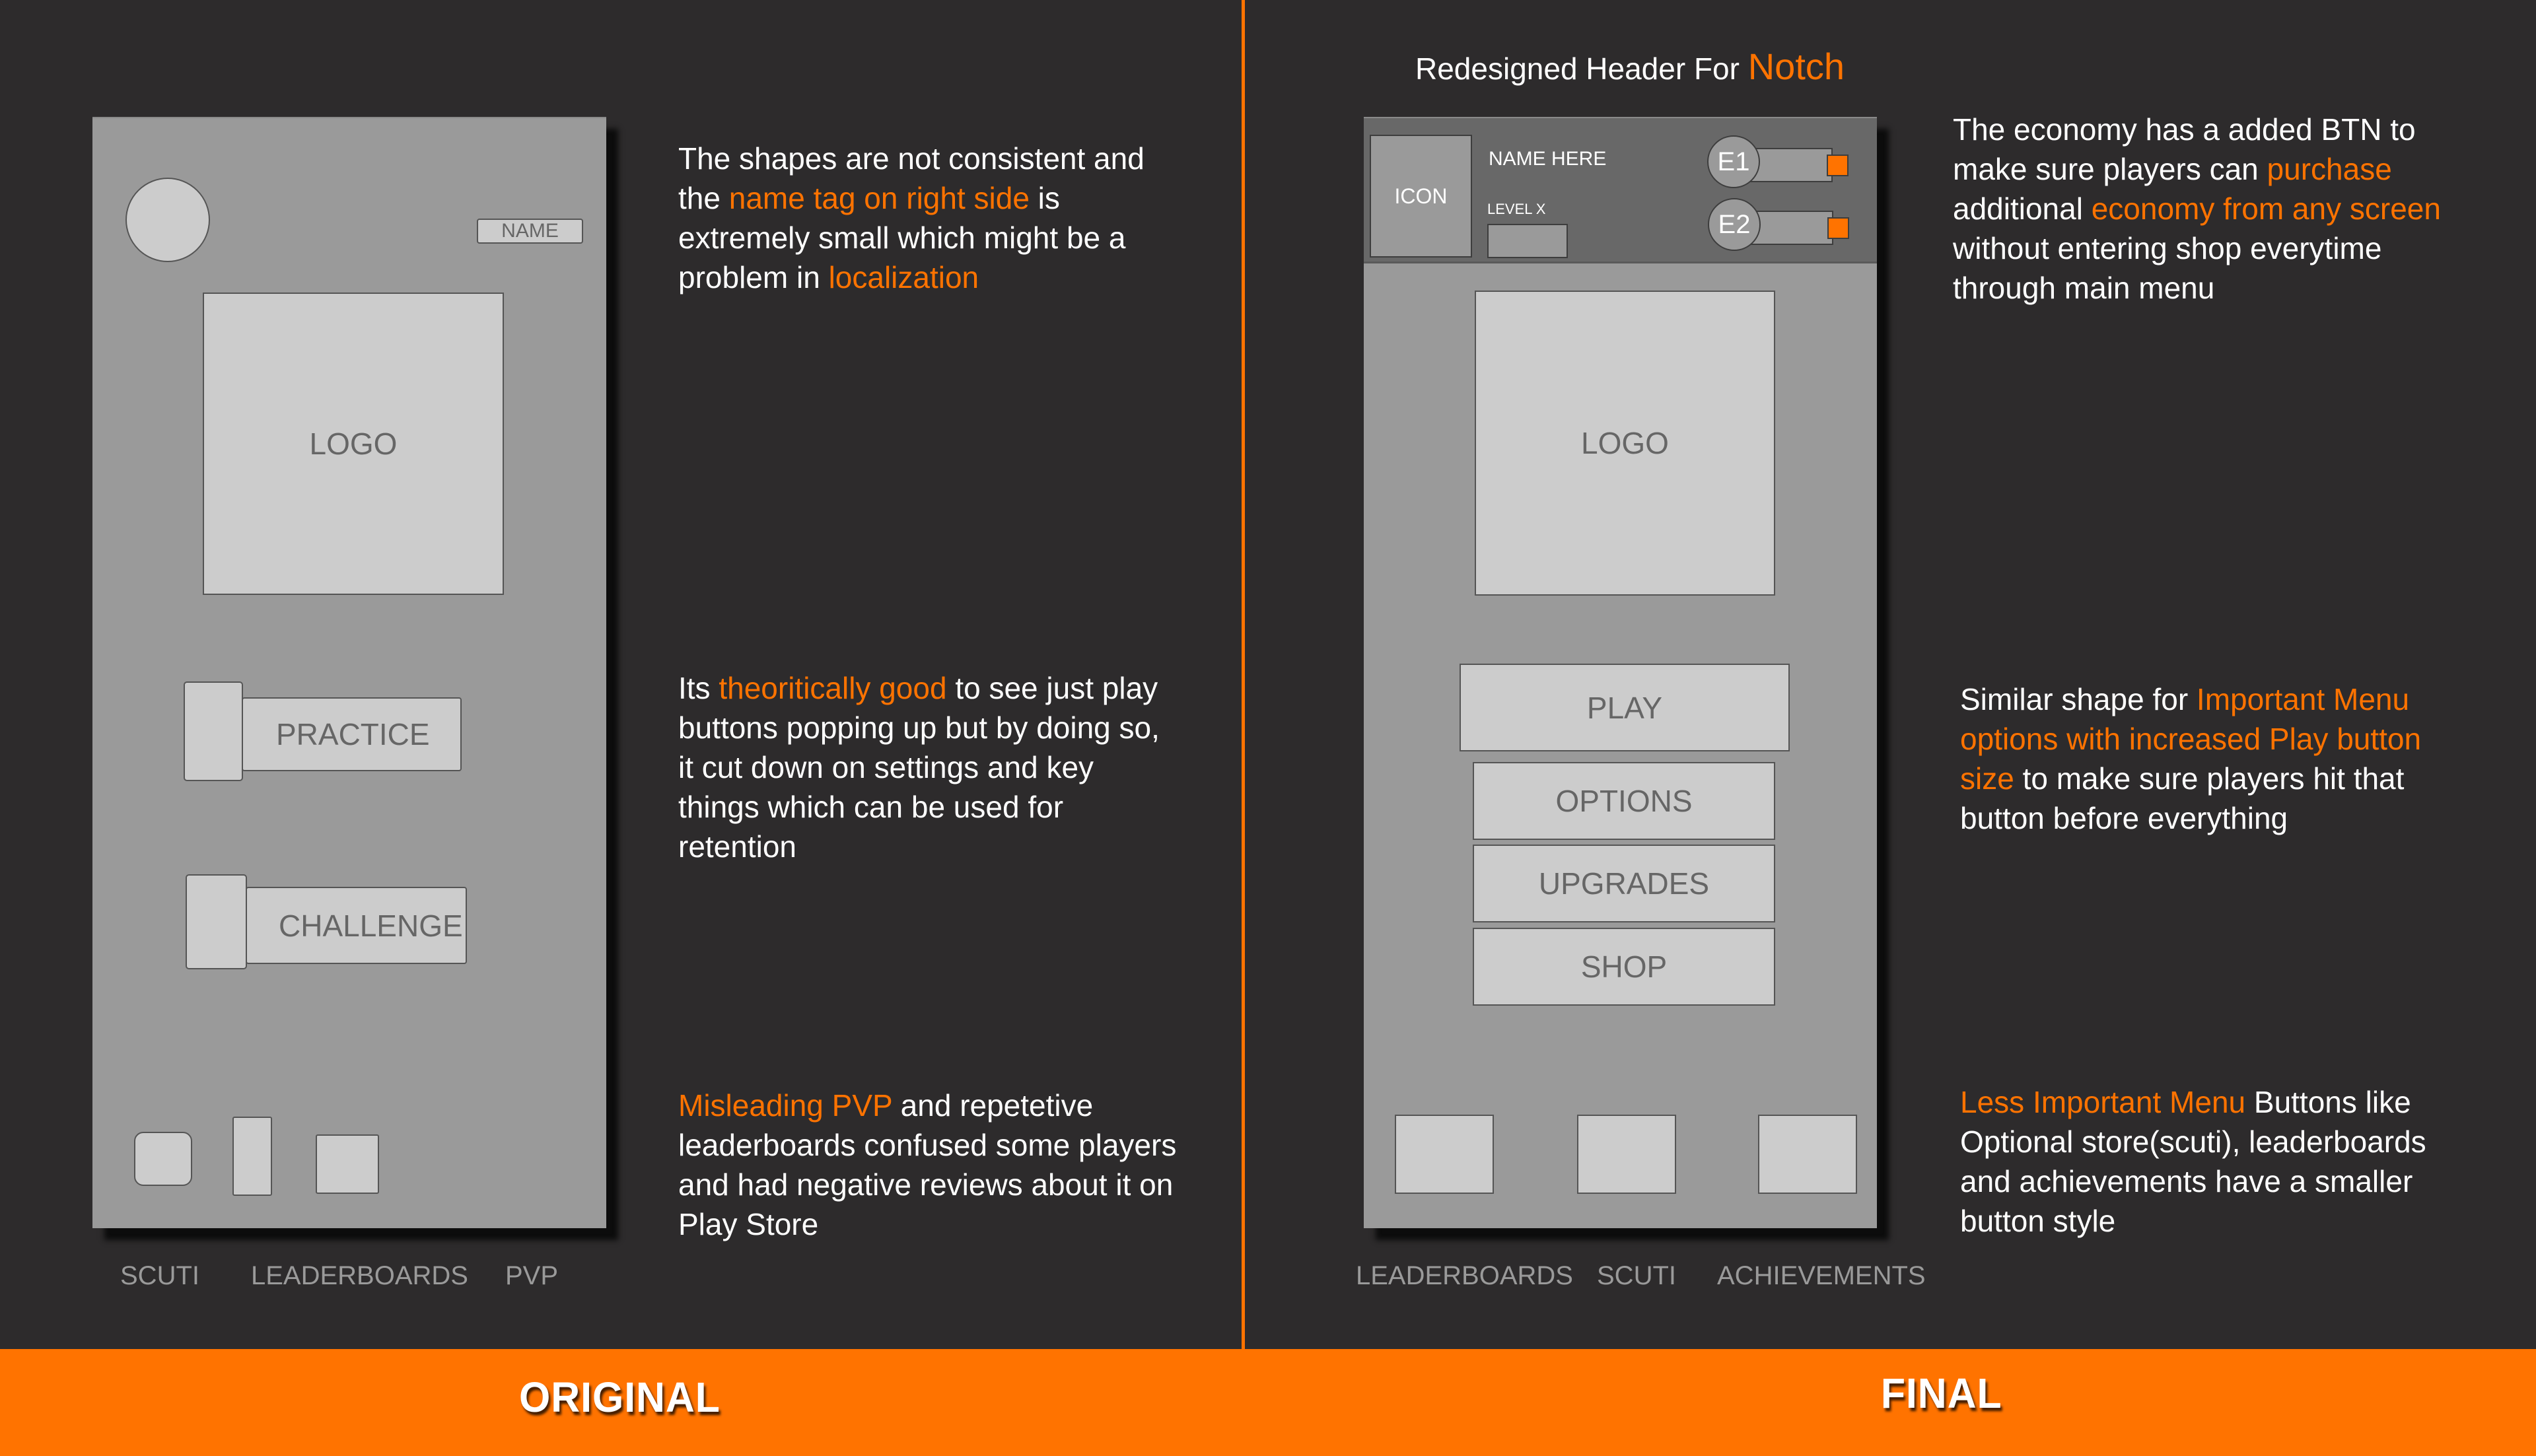  Describe the element at coordinates (1243, 675) in the screenshot. I see `section-divider` at that location.